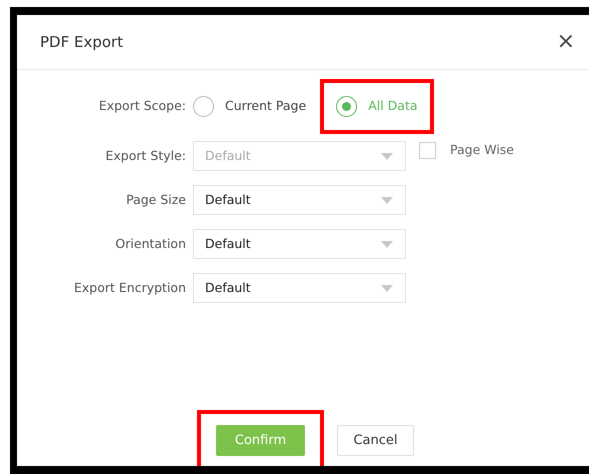 The image size is (589, 474). I want to click on page-wise-checkbox: Page Wise, so click(466, 150).